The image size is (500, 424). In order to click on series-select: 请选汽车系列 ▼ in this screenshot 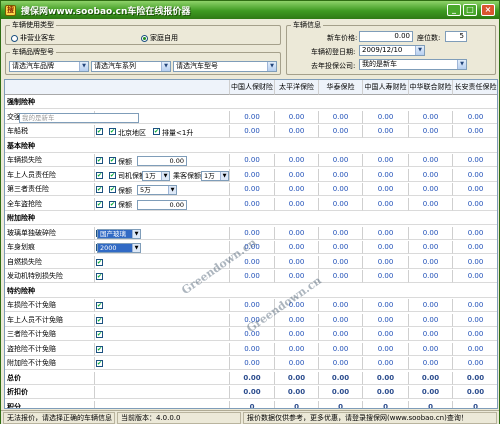, I will do `click(131, 66)`.